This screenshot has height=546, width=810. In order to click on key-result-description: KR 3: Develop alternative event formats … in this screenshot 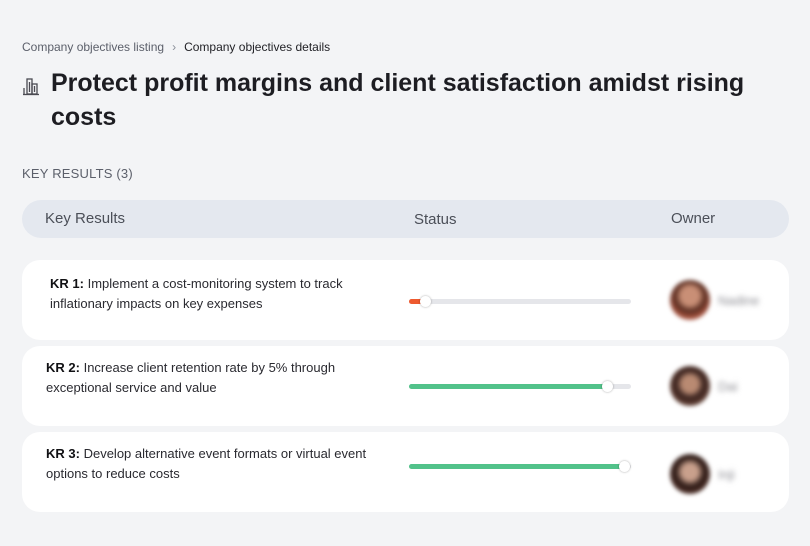, I will do `click(224, 464)`.